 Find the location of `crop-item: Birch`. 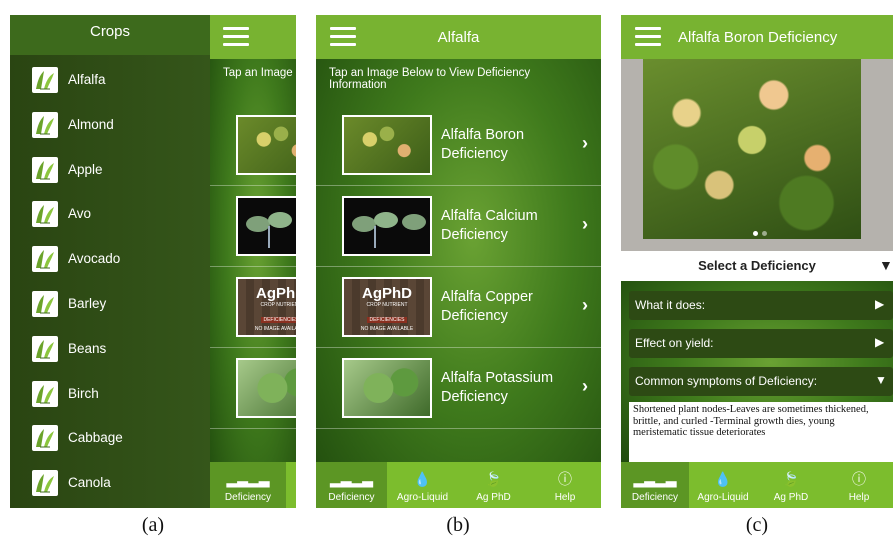

crop-item: Birch is located at coordinates (110, 395).